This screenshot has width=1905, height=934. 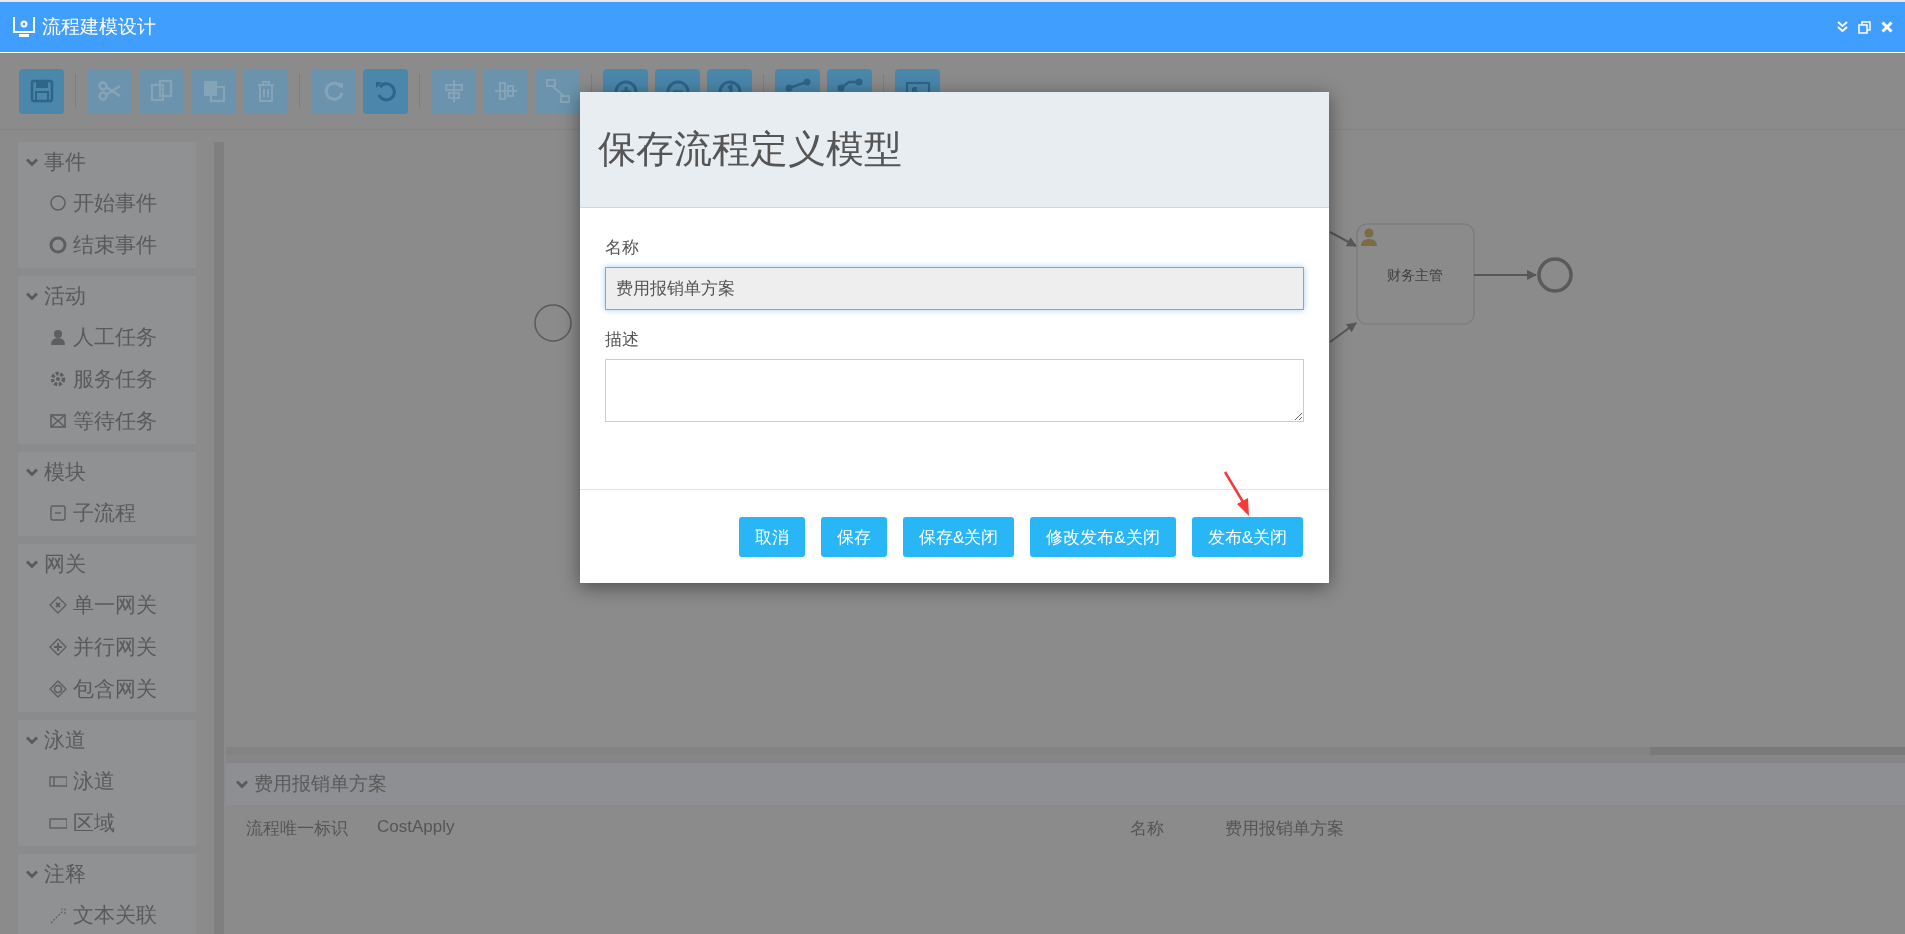 I want to click on circle-icon, so click(x=58, y=203).